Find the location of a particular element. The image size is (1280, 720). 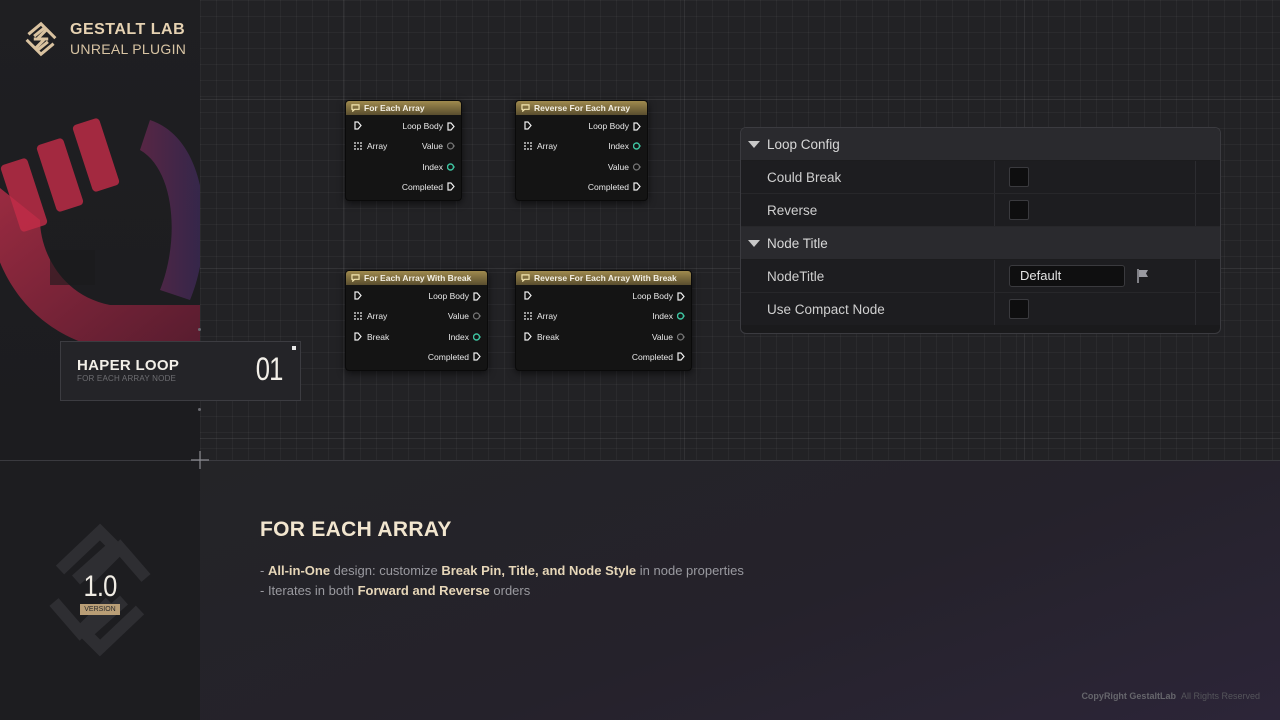

category-node-title: Node Title is located at coordinates (980, 243).